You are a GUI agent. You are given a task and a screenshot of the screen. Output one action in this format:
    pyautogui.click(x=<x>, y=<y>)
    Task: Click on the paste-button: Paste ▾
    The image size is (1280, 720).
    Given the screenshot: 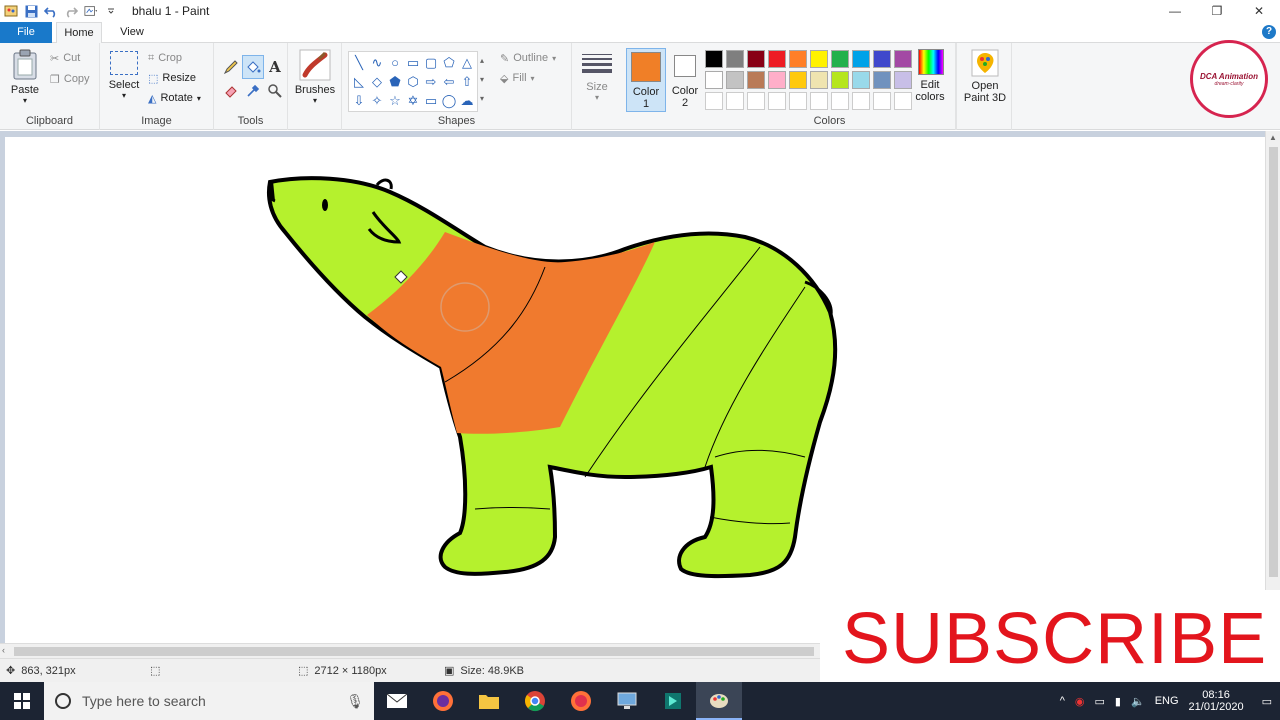 What is the action you would take?
    pyautogui.click(x=25, y=77)
    